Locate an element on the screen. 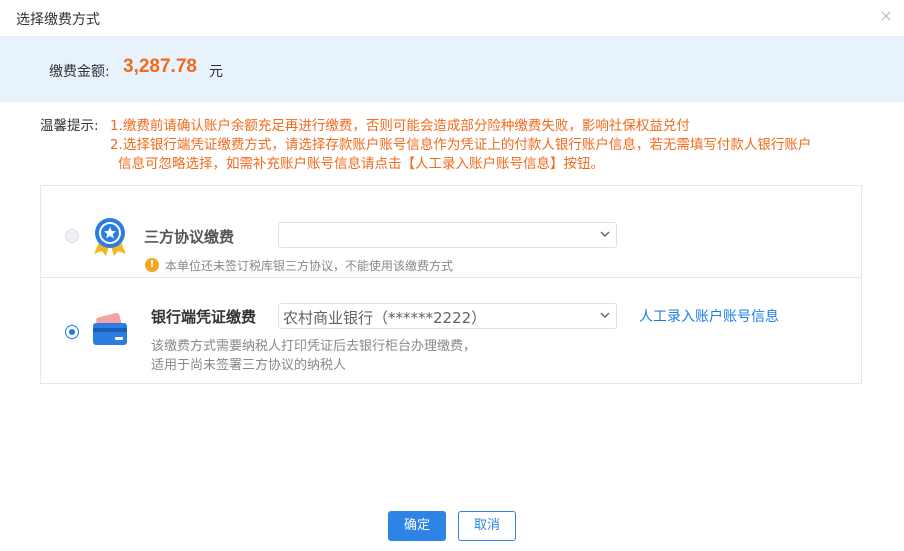 The width and height of the screenshot is (904, 551). radio-third-party is located at coordinates (72, 236).